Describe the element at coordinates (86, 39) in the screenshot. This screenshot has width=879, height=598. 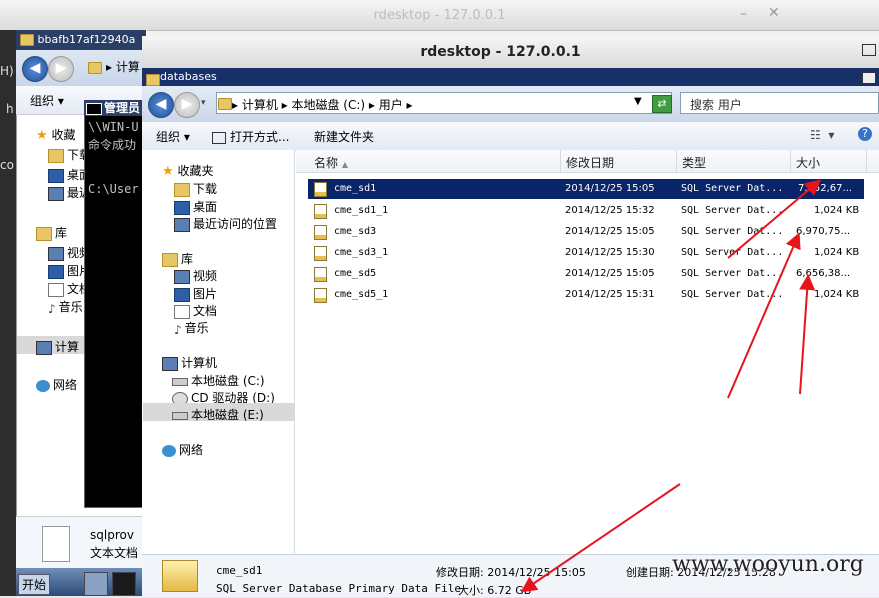
I see `left-tab-title: bbafb17af12940a` at that location.